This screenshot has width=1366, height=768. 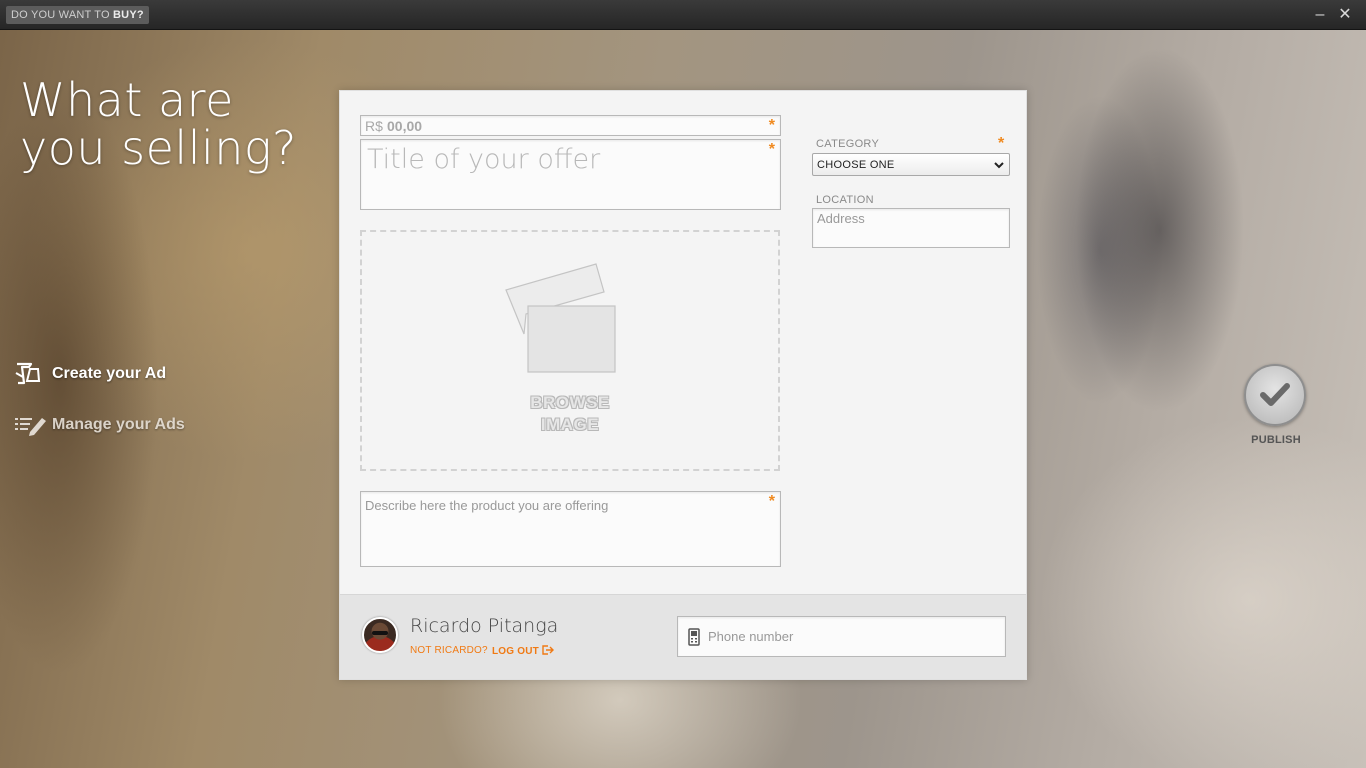 What do you see at coordinates (109, 373) in the screenshot?
I see `nav-item-create-ad-label: Create your Ad` at bounding box center [109, 373].